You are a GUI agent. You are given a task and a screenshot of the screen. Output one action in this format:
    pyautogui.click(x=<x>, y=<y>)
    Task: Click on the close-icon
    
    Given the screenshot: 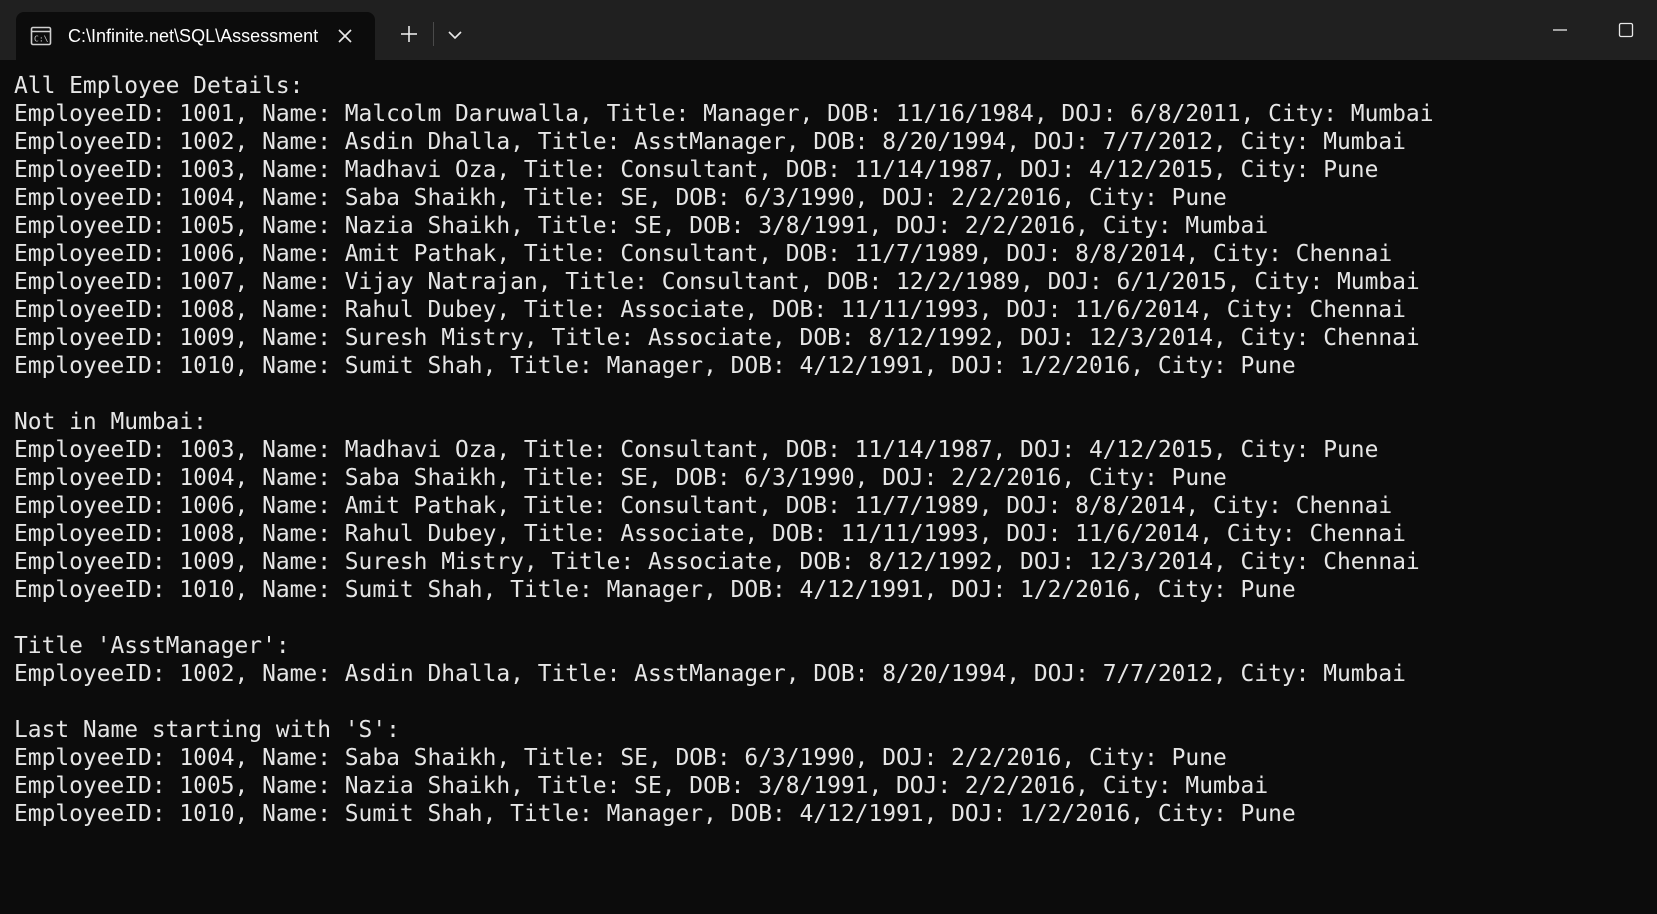 What is the action you would take?
    pyautogui.click(x=345, y=36)
    